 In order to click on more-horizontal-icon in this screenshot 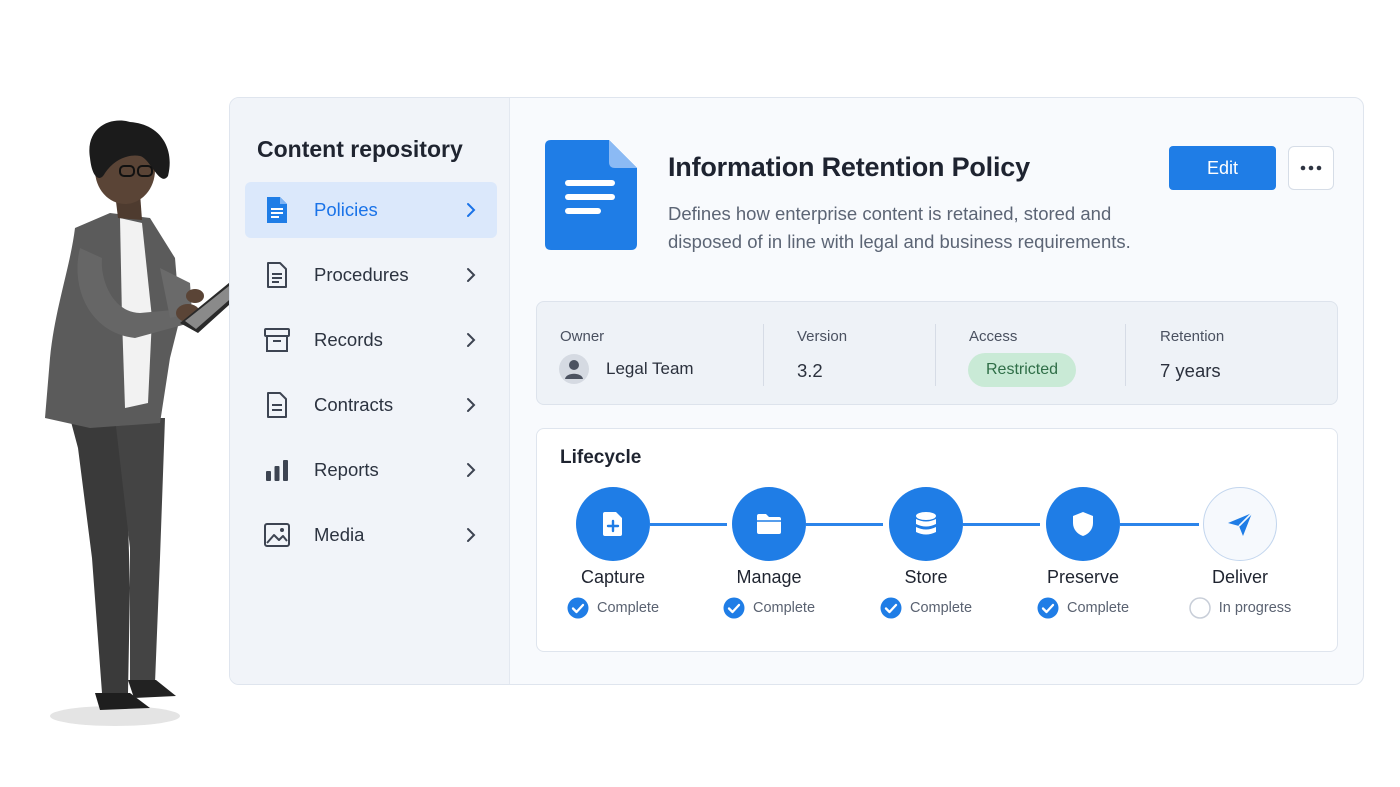, I will do `click(1311, 168)`.